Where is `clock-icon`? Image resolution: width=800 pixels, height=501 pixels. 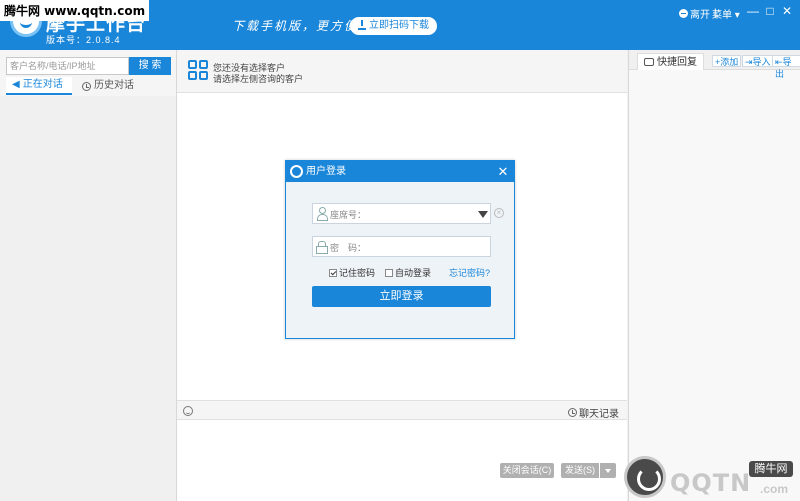 clock-icon is located at coordinates (572, 412).